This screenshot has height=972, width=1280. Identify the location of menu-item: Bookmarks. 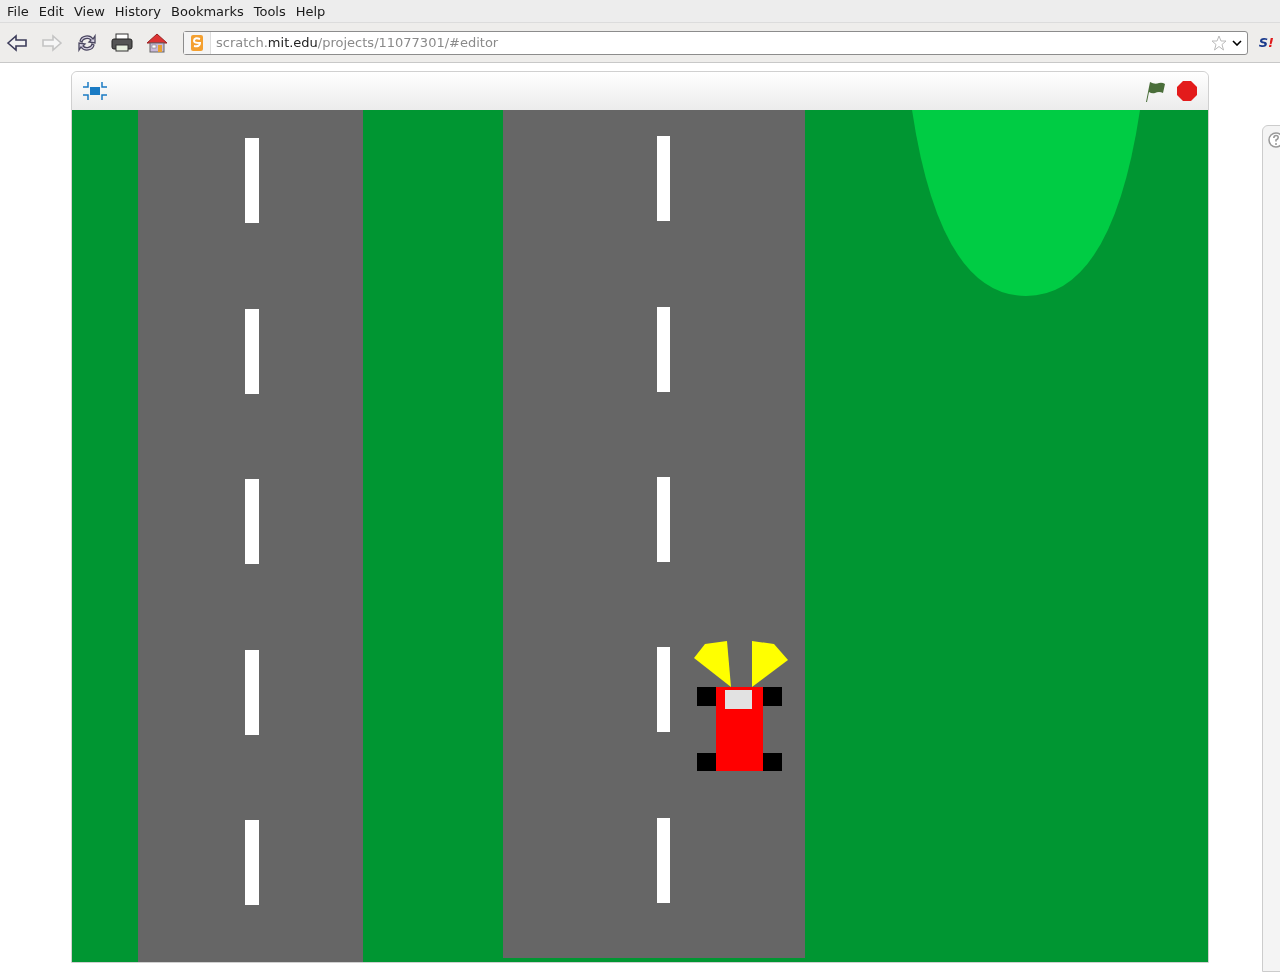
(207, 11).